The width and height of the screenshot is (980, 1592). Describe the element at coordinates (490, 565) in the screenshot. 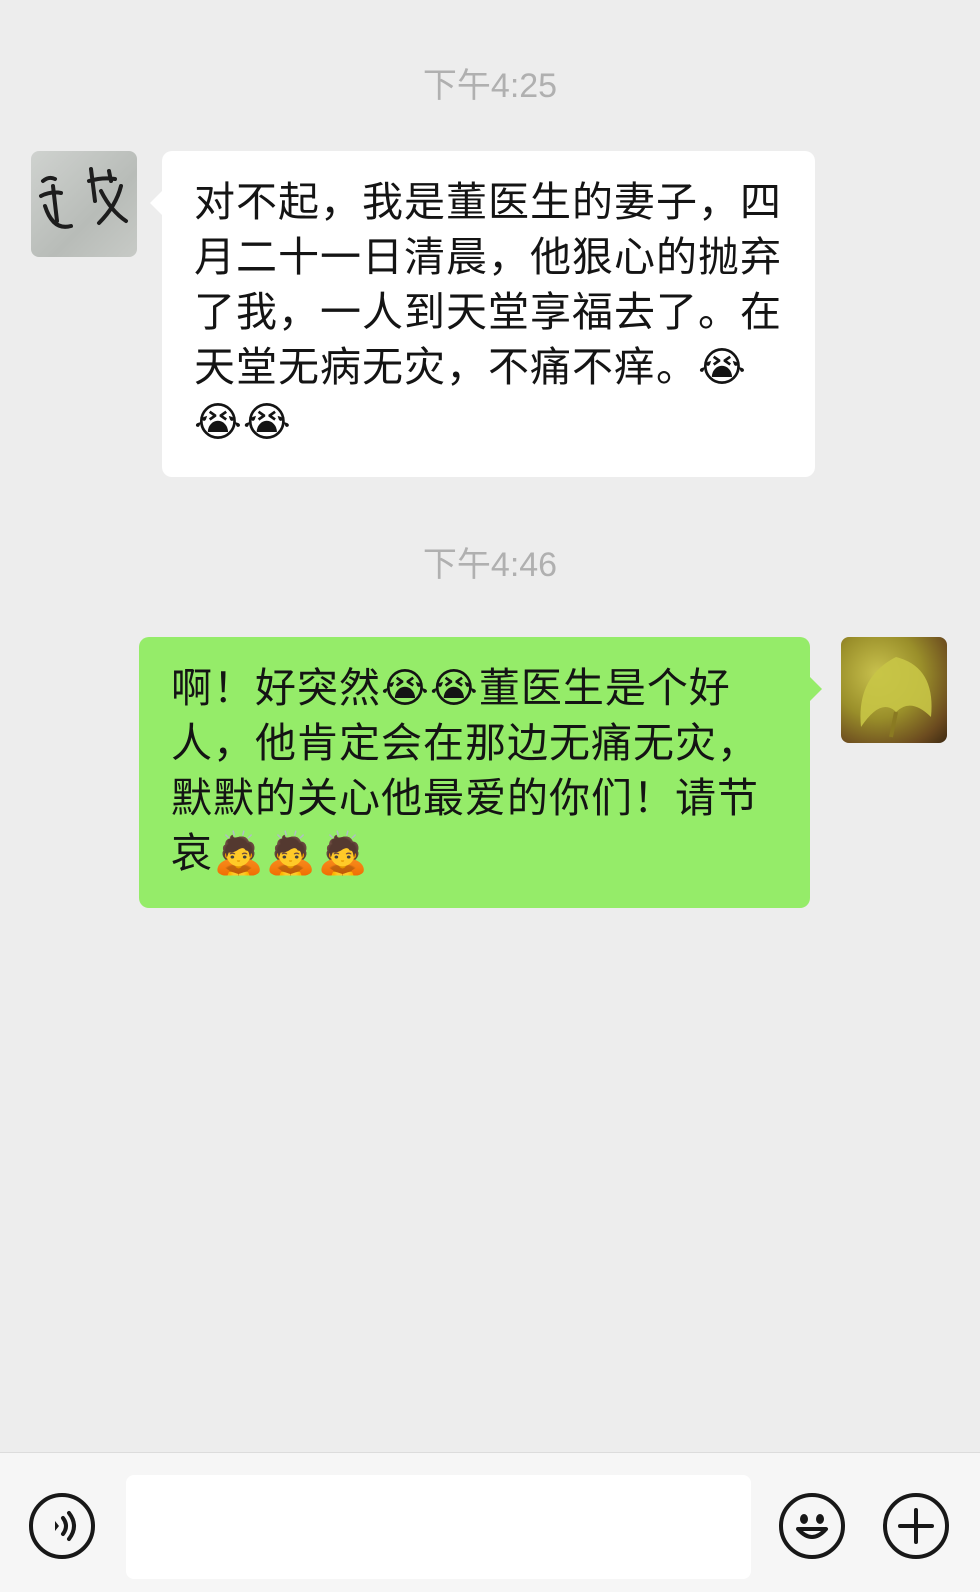

I see `timestamp-2: 下午4:46` at that location.